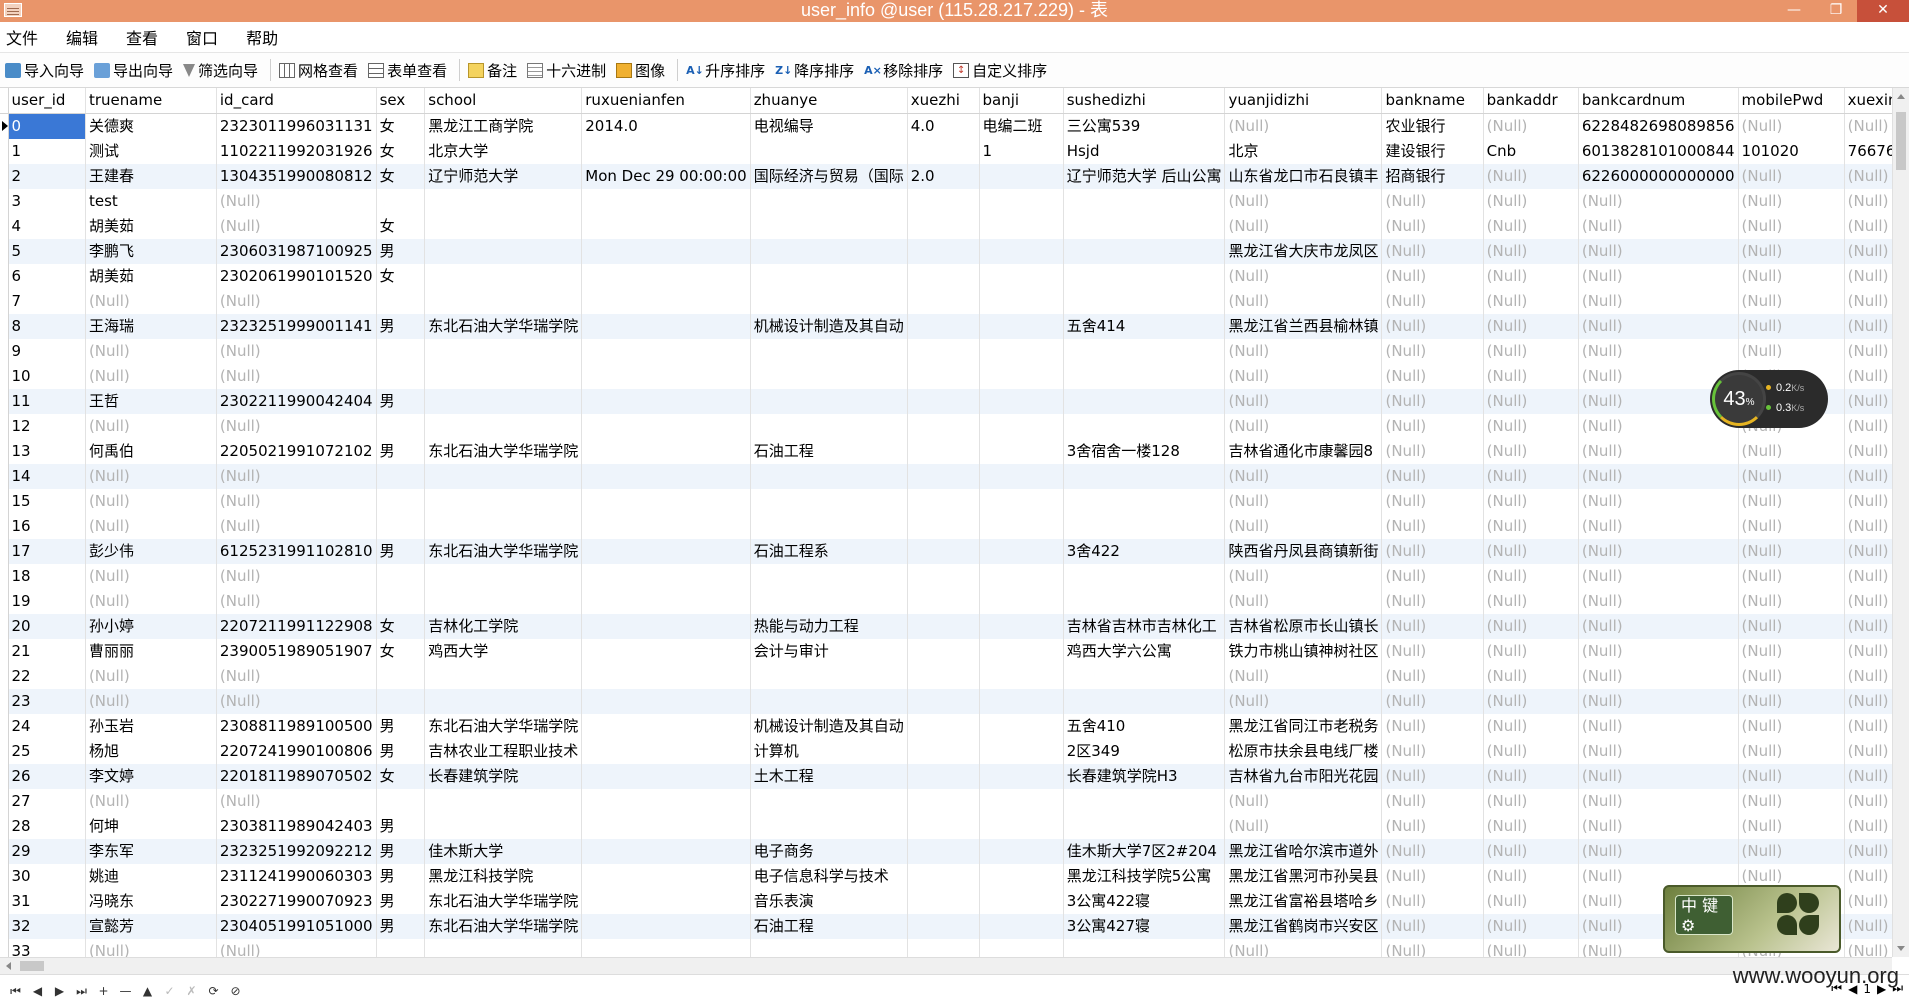  Describe the element at coordinates (1658, 176) in the screenshot. I see `cell-bankcardnum: 6226000000000000` at that location.